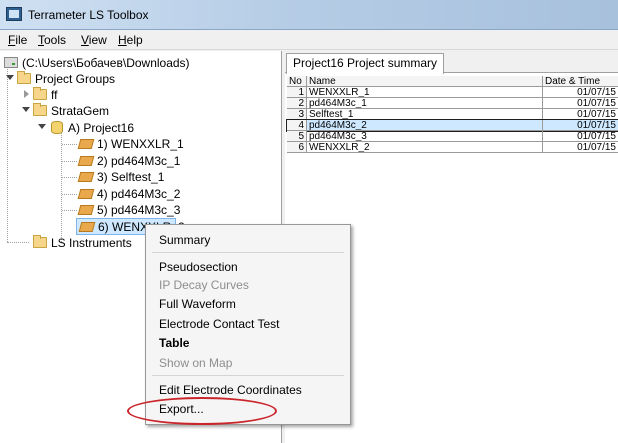 The image size is (618, 443). Describe the element at coordinates (230, 390) in the screenshot. I see `menu-item-edit-electrode-coordinates: Edit Electrode Coordinates` at that location.